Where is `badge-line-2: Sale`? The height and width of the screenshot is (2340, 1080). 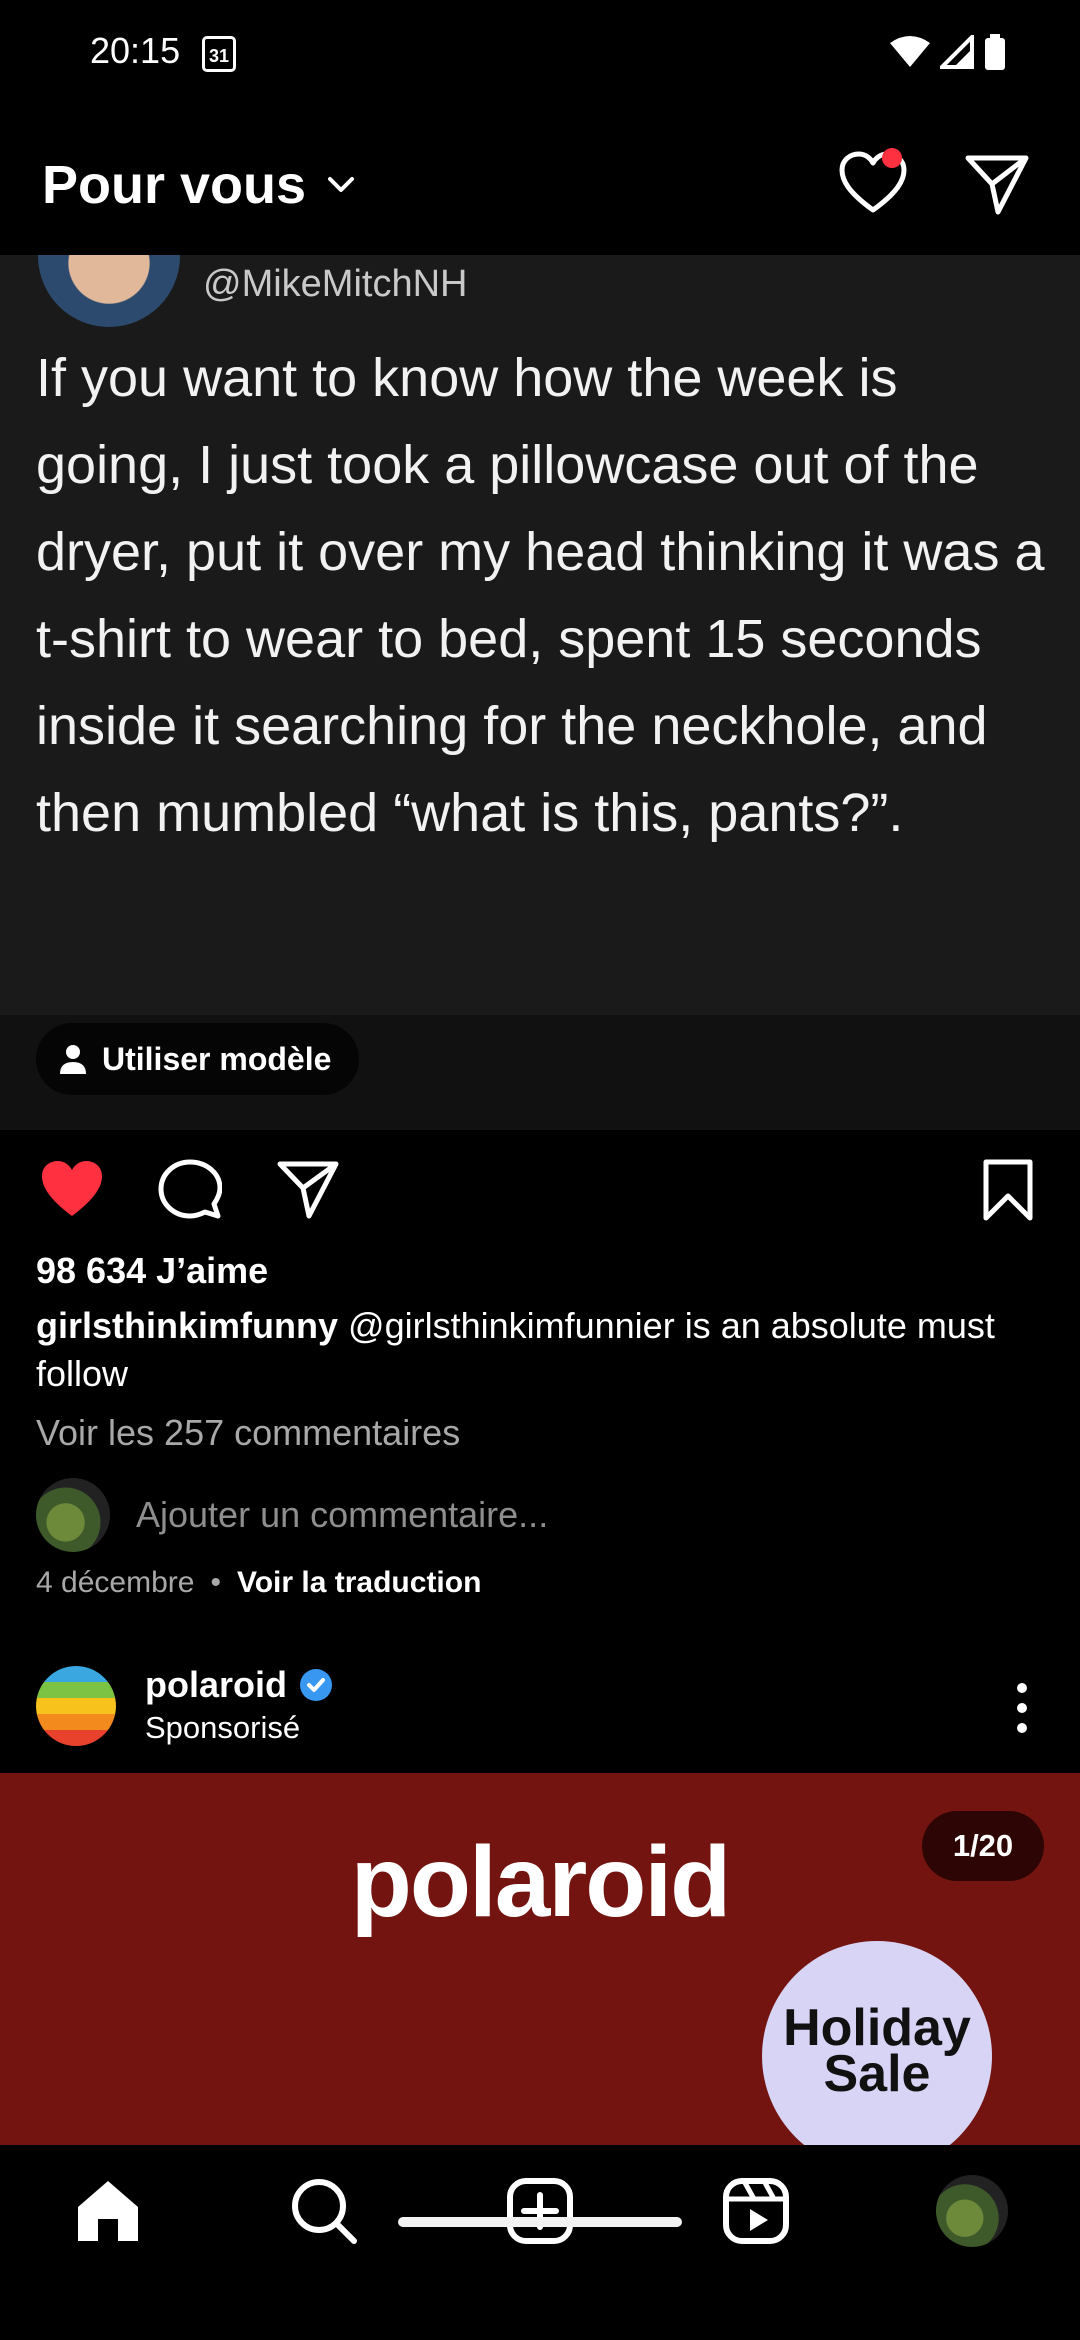
badge-line-2: Sale is located at coordinates (877, 2074).